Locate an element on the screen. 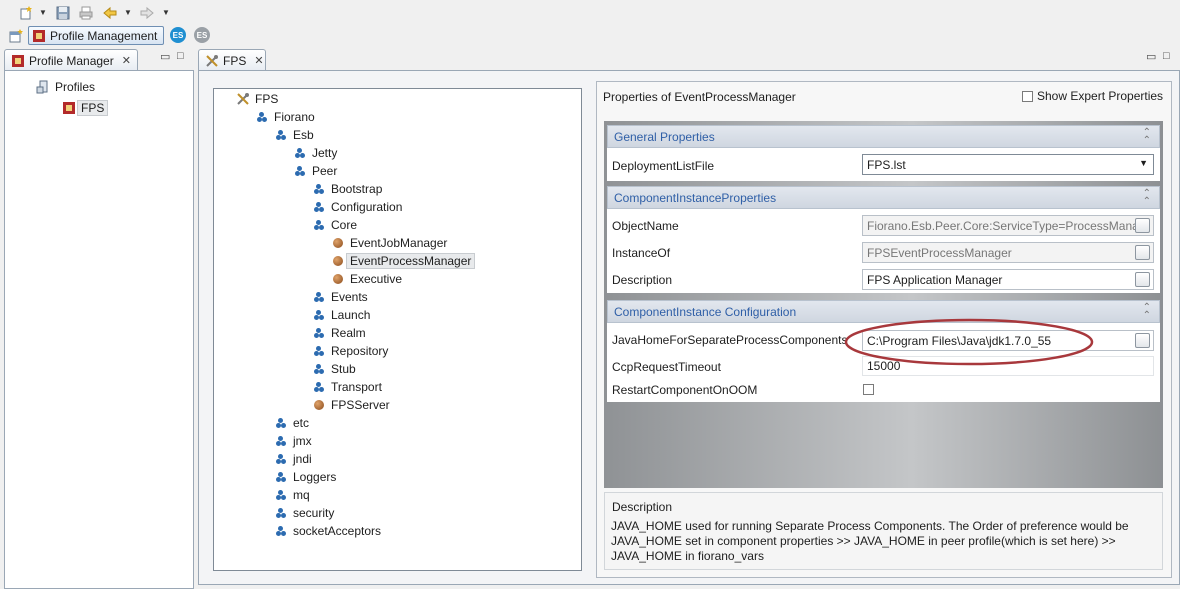 The width and height of the screenshot is (1180, 589). restart-on-oom-checkbox is located at coordinates (868, 389).